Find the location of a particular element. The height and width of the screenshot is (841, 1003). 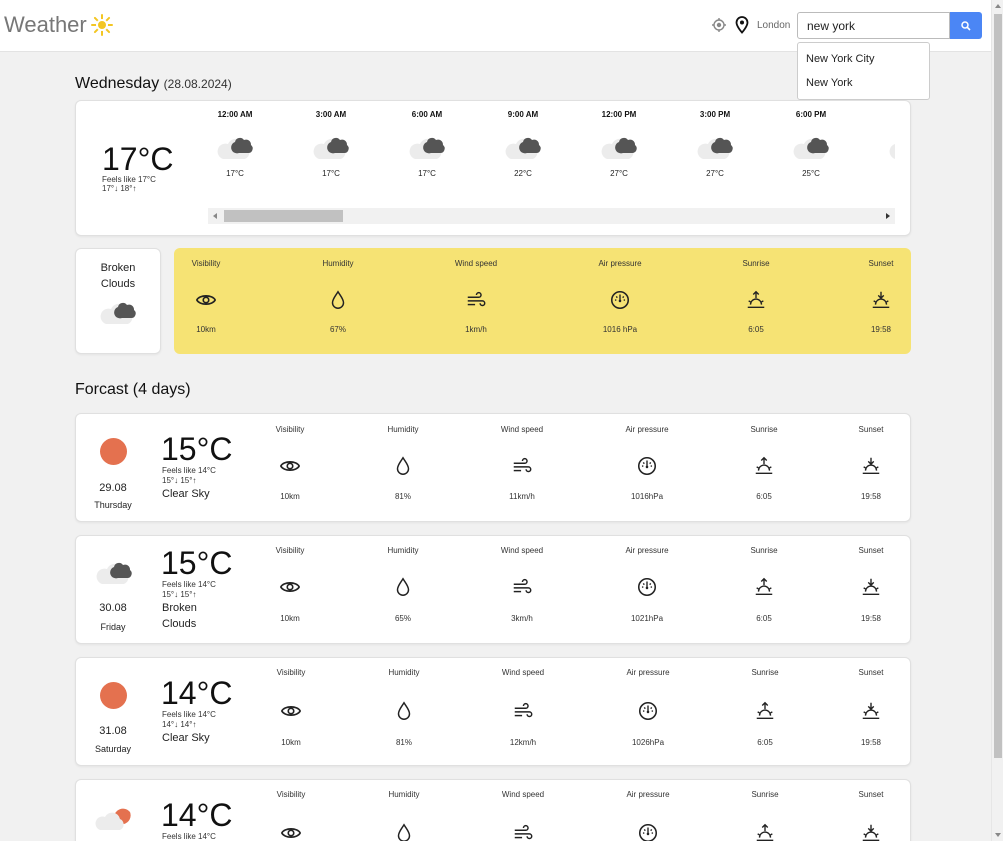

suggestion-item: New York is located at coordinates (863, 83).